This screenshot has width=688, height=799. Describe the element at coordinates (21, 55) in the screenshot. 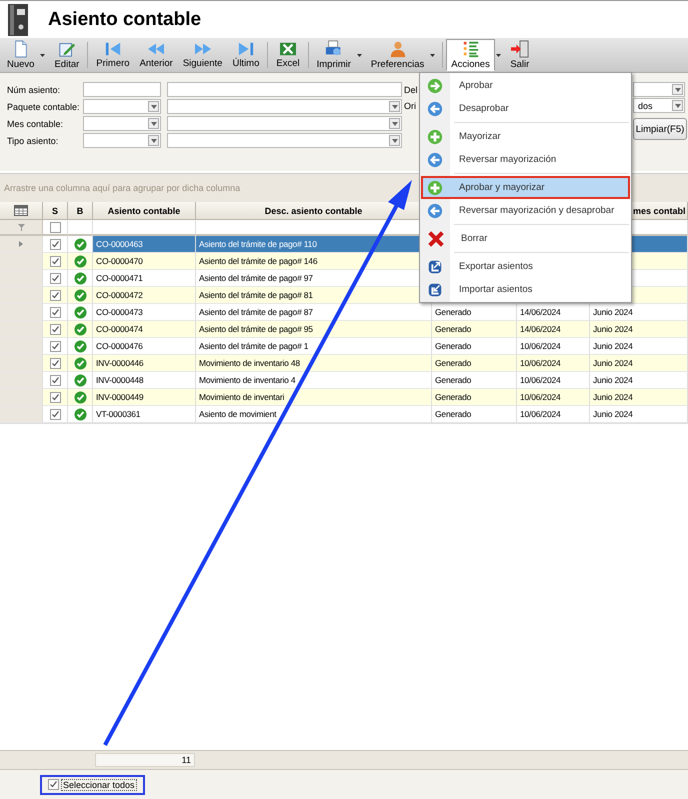

I see `toolbar-button: Nuevo` at that location.